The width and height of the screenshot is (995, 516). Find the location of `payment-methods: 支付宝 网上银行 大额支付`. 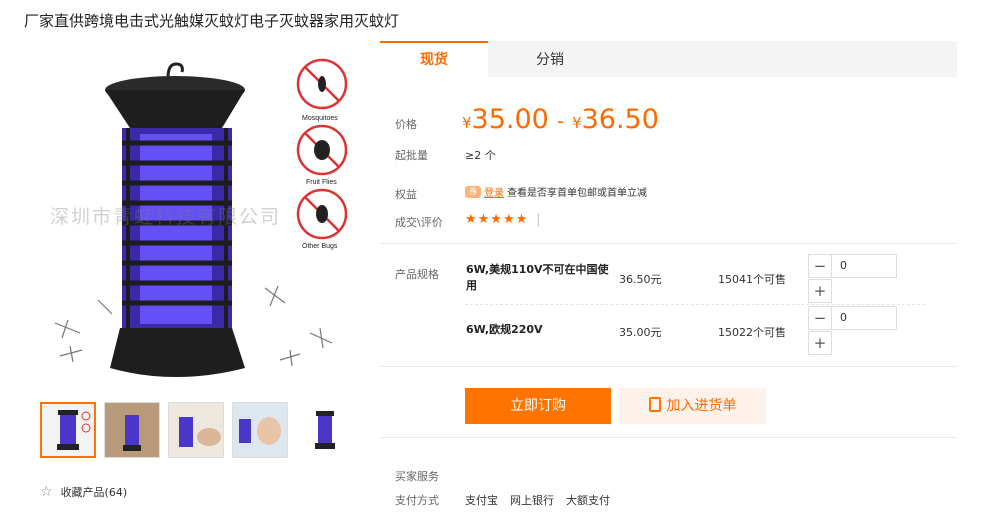

payment-methods: 支付宝 网上银行 大额支付 is located at coordinates (537, 500).